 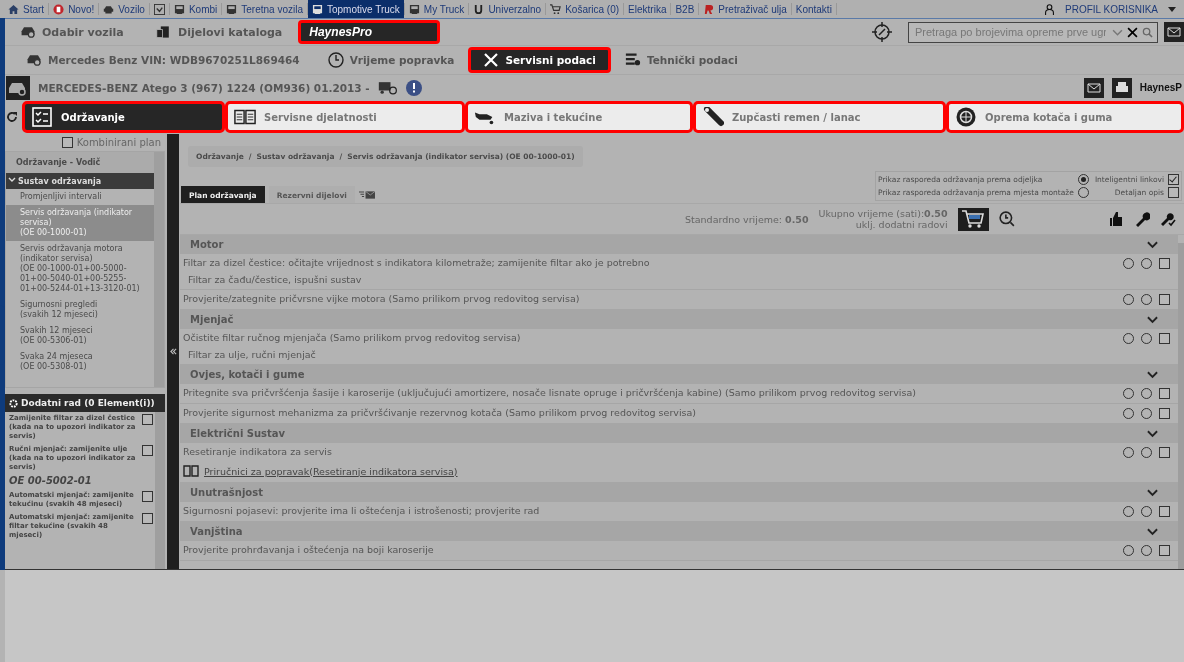 What do you see at coordinates (195, 9) in the screenshot?
I see `nav-link: Kombi` at bounding box center [195, 9].